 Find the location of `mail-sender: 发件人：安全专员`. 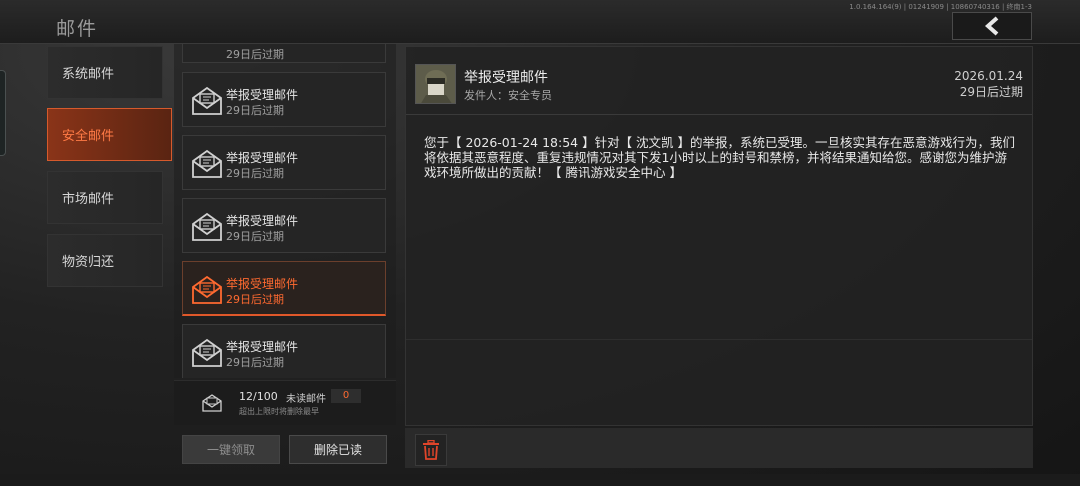

mail-sender: 发件人：安全专员 is located at coordinates (508, 95).